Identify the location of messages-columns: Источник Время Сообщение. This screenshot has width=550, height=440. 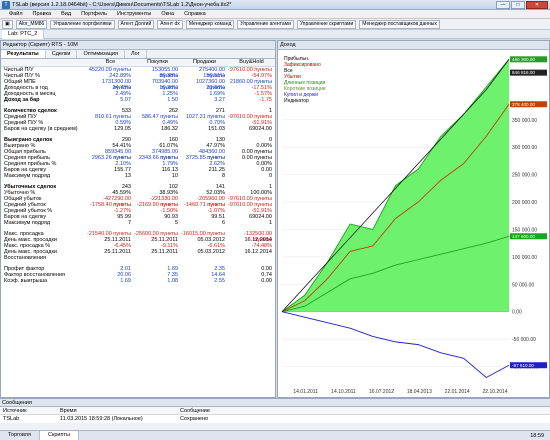
(275, 411).